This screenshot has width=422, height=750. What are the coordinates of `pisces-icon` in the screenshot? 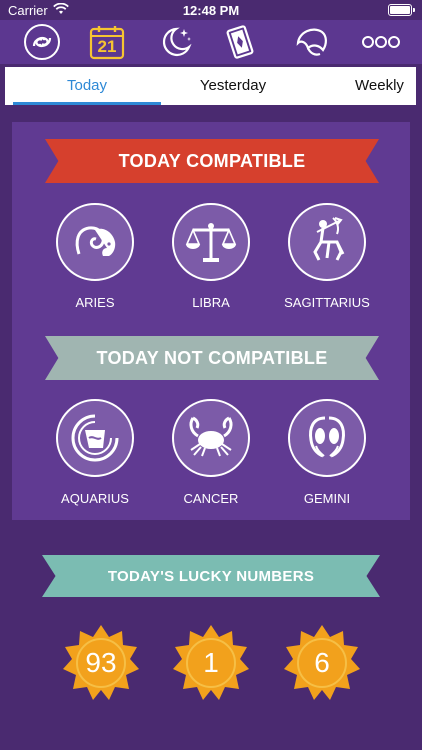 It's located at (42, 42).